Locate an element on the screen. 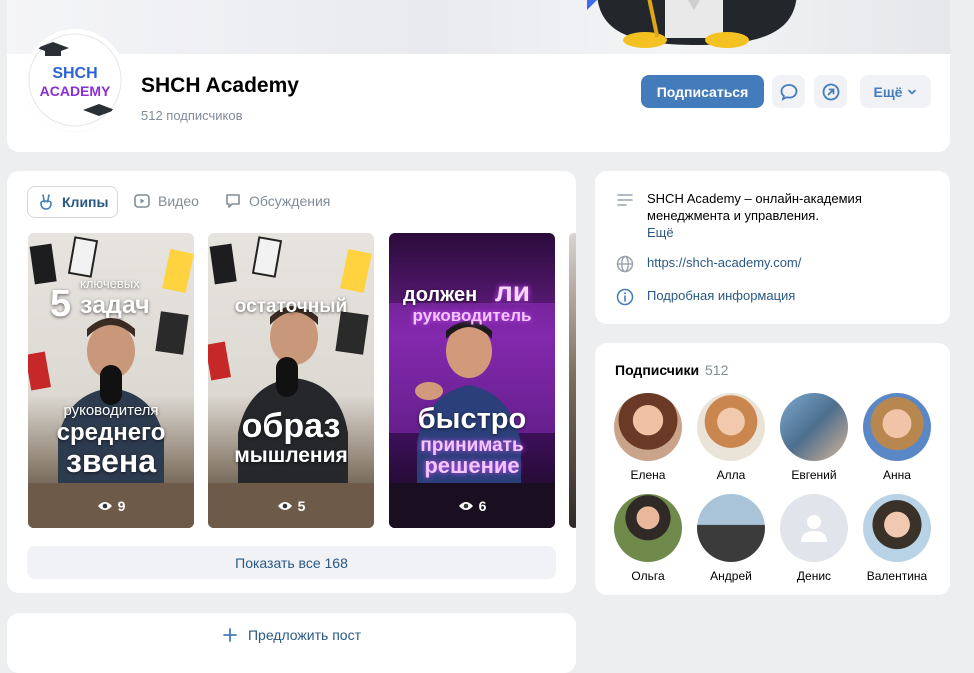 The image size is (974, 673). info-icon is located at coordinates (625, 297).